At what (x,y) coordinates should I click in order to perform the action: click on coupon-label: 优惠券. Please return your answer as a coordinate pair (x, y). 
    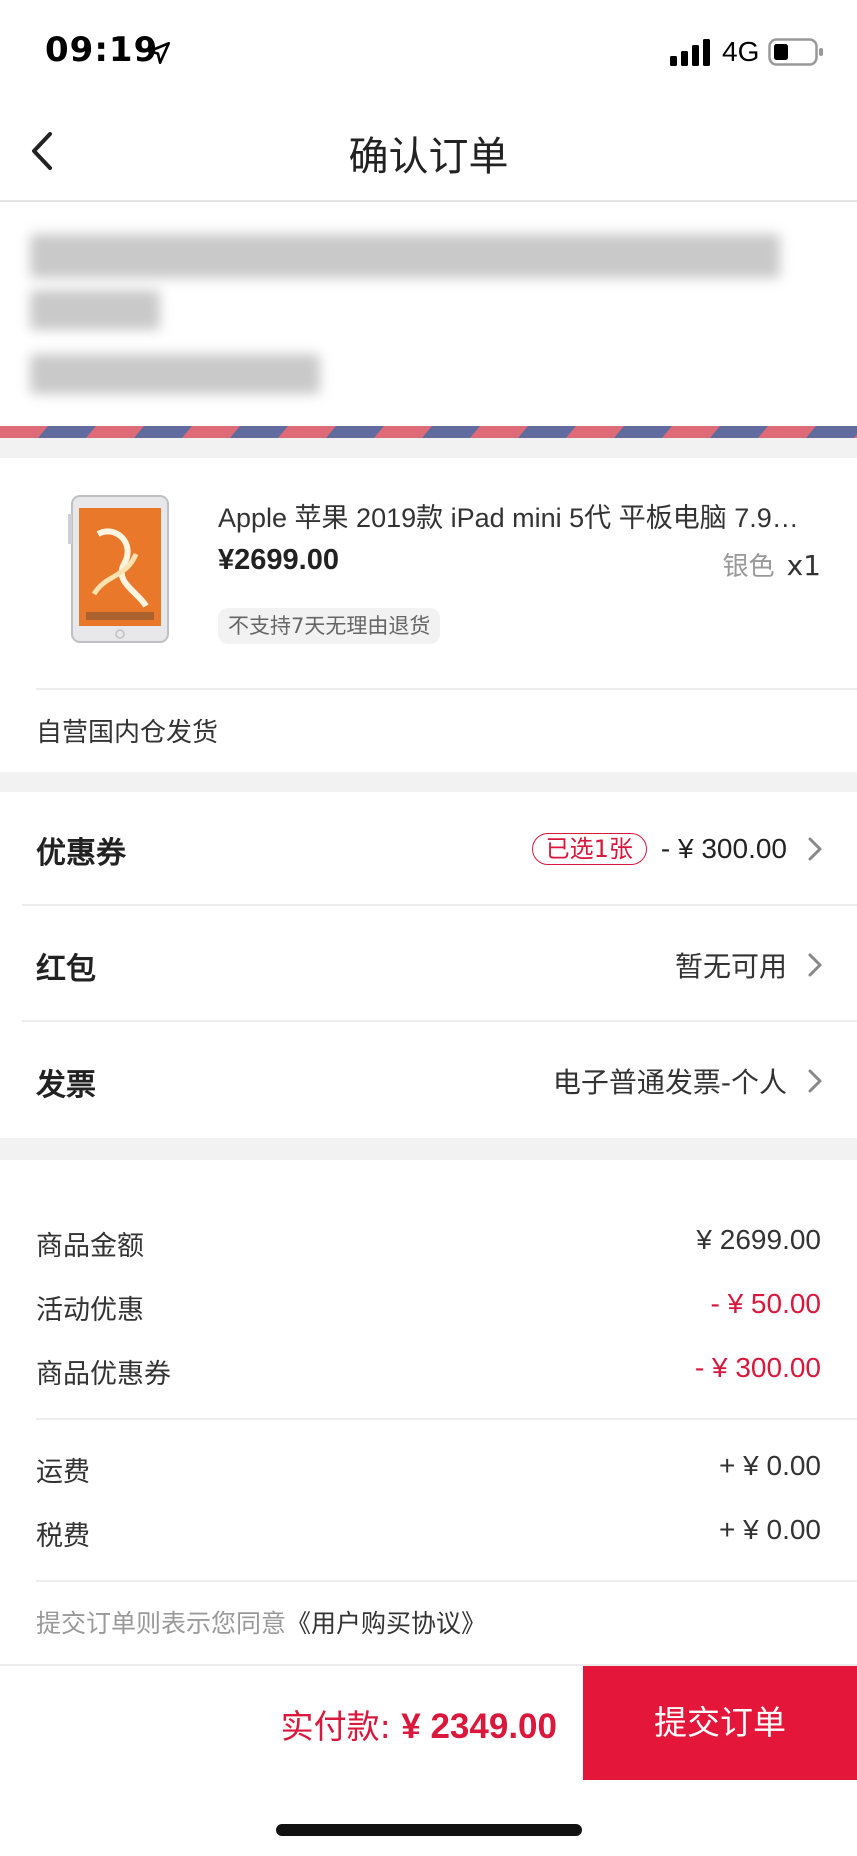
    Looking at the image, I should click on (81, 853).